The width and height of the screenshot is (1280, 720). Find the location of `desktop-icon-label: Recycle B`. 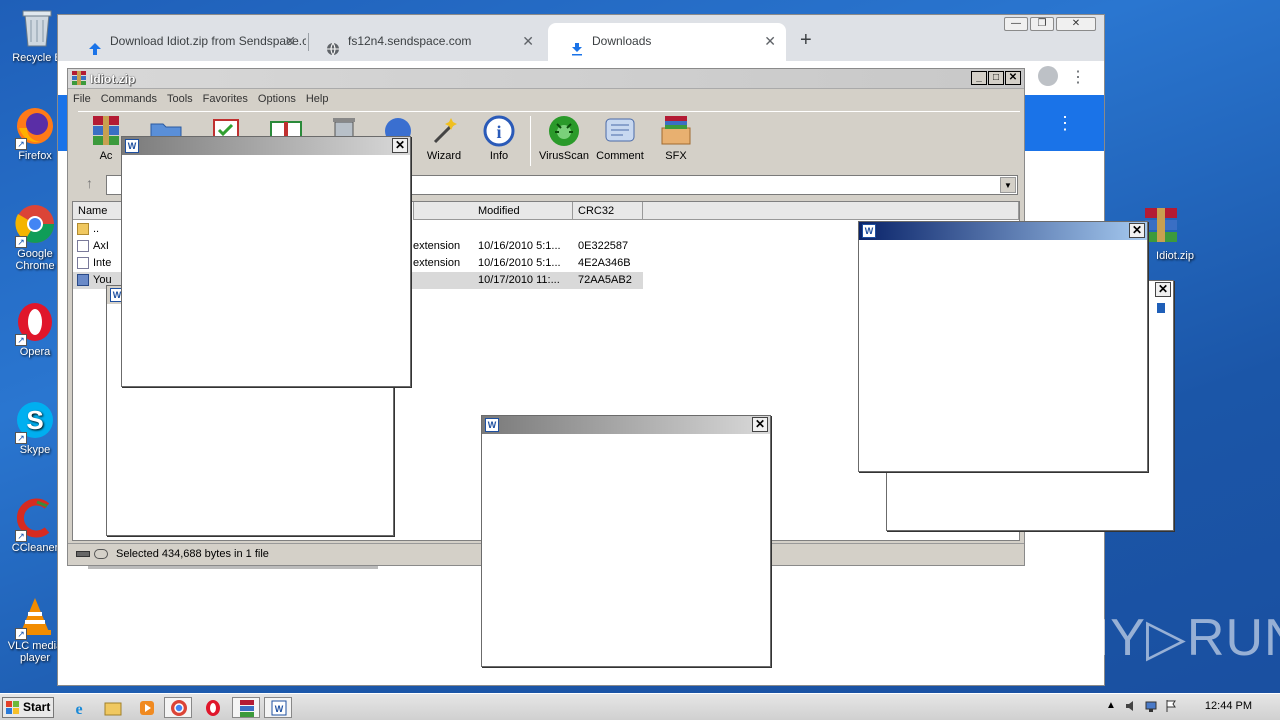

desktop-icon-label: Recycle B is located at coordinates (37, 58).